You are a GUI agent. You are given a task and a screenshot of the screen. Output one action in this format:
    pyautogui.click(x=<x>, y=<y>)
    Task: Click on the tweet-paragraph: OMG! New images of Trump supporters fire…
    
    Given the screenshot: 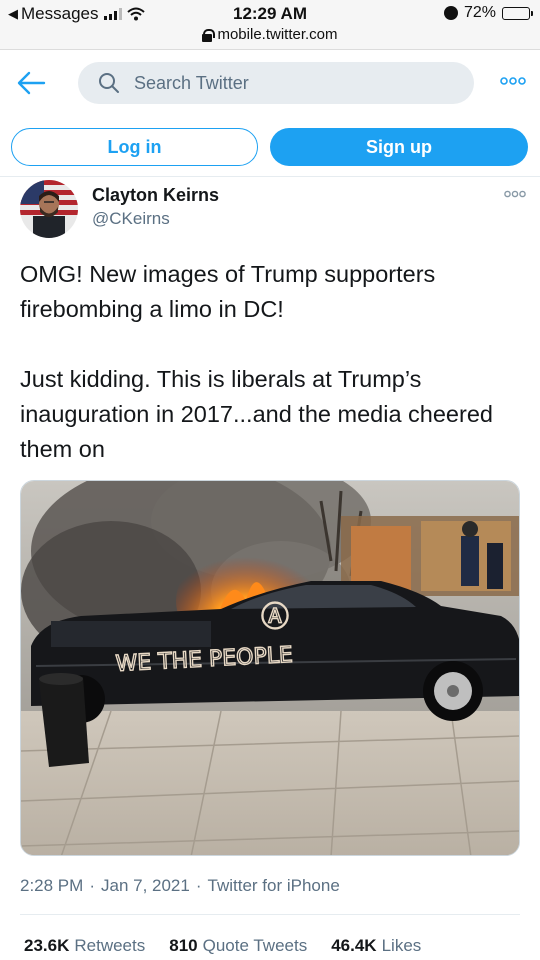 What is the action you would take?
    pyautogui.click(x=228, y=291)
    